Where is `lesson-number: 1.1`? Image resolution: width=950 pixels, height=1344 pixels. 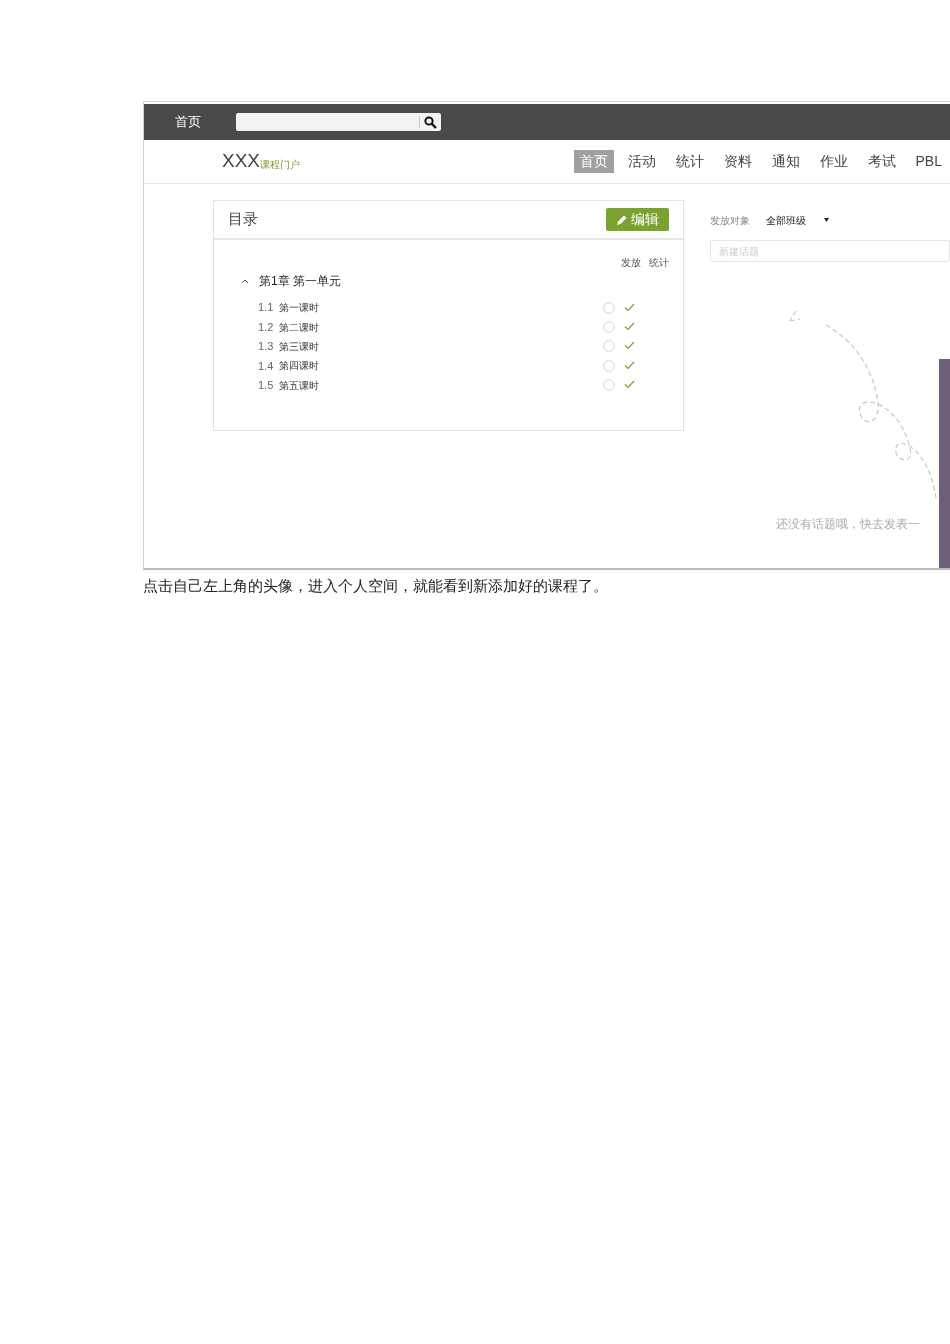 lesson-number: 1.1 is located at coordinates (266, 308).